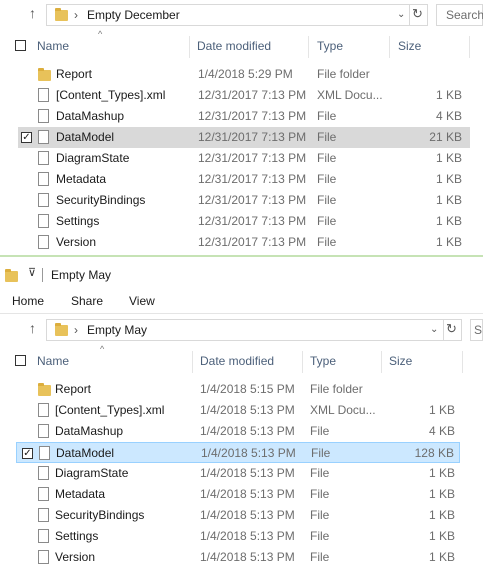  Describe the element at coordinates (238, 389) in the screenshot. I see `file-row: Report 1/4/2018 5:15 PM File folder` at that location.